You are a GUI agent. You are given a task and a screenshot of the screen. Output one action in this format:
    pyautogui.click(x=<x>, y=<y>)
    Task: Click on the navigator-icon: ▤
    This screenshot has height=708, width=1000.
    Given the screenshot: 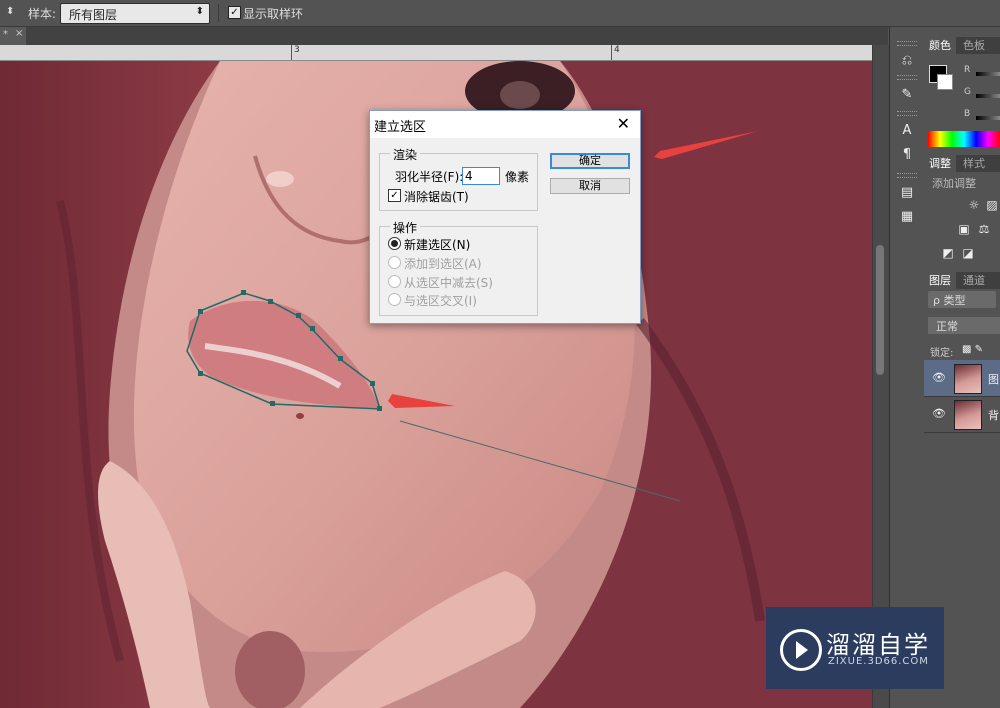 What is the action you would take?
    pyautogui.click(x=907, y=193)
    